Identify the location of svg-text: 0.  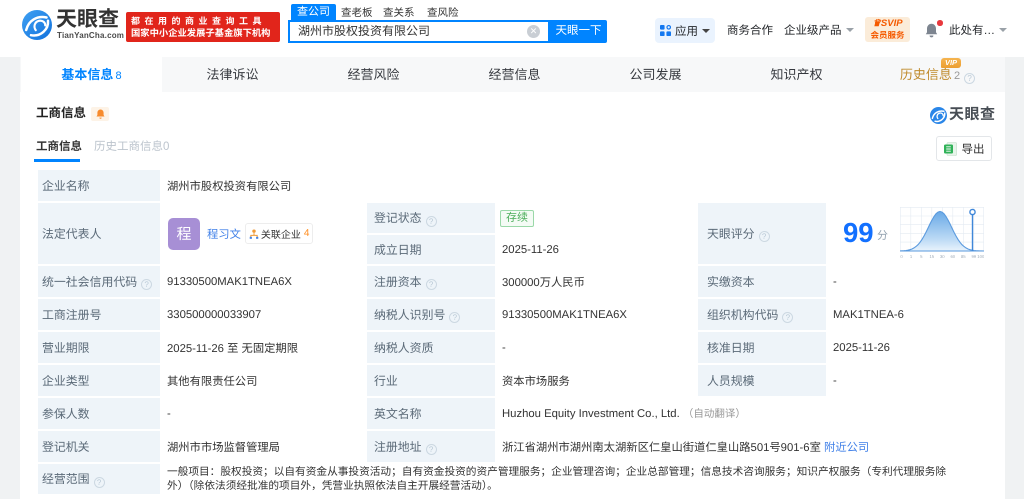
(901, 256).